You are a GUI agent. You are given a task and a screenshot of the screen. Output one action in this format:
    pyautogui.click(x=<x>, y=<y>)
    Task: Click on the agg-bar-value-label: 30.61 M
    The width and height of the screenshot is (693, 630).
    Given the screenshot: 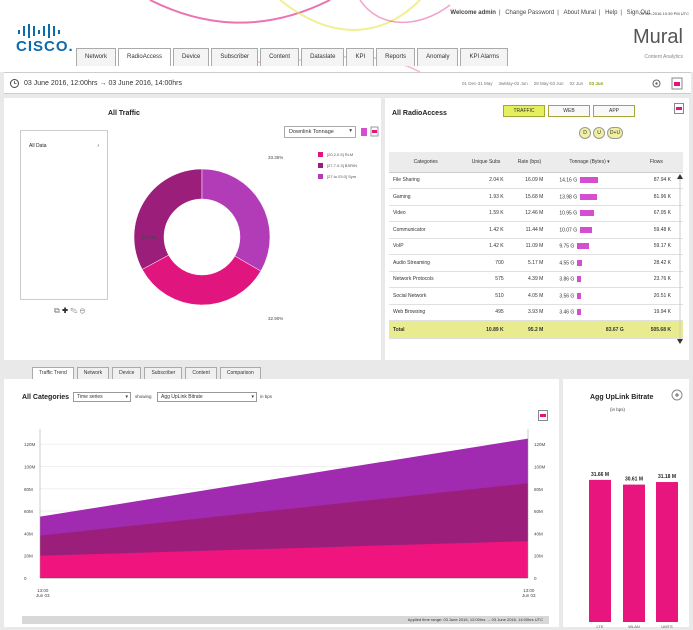 What is the action you would take?
    pyautogui.click(x=634, y=480)
    